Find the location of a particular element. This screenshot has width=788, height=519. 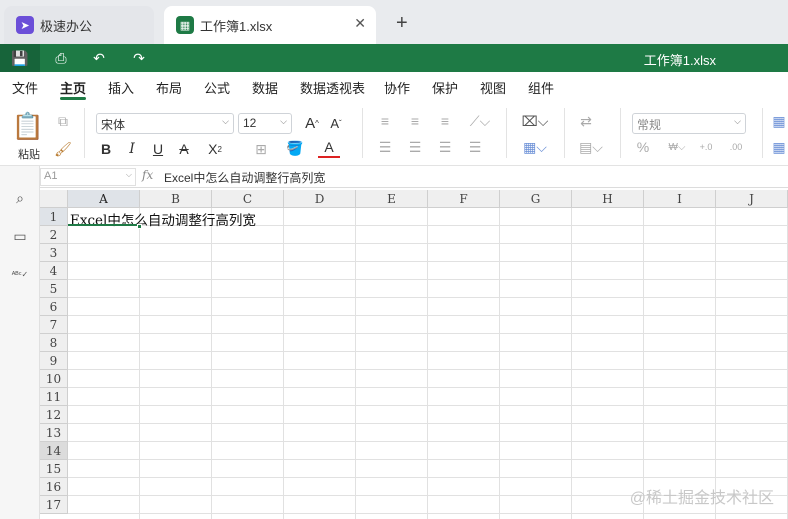

search-icon: ⌕ is located at coordinates (20, 198).